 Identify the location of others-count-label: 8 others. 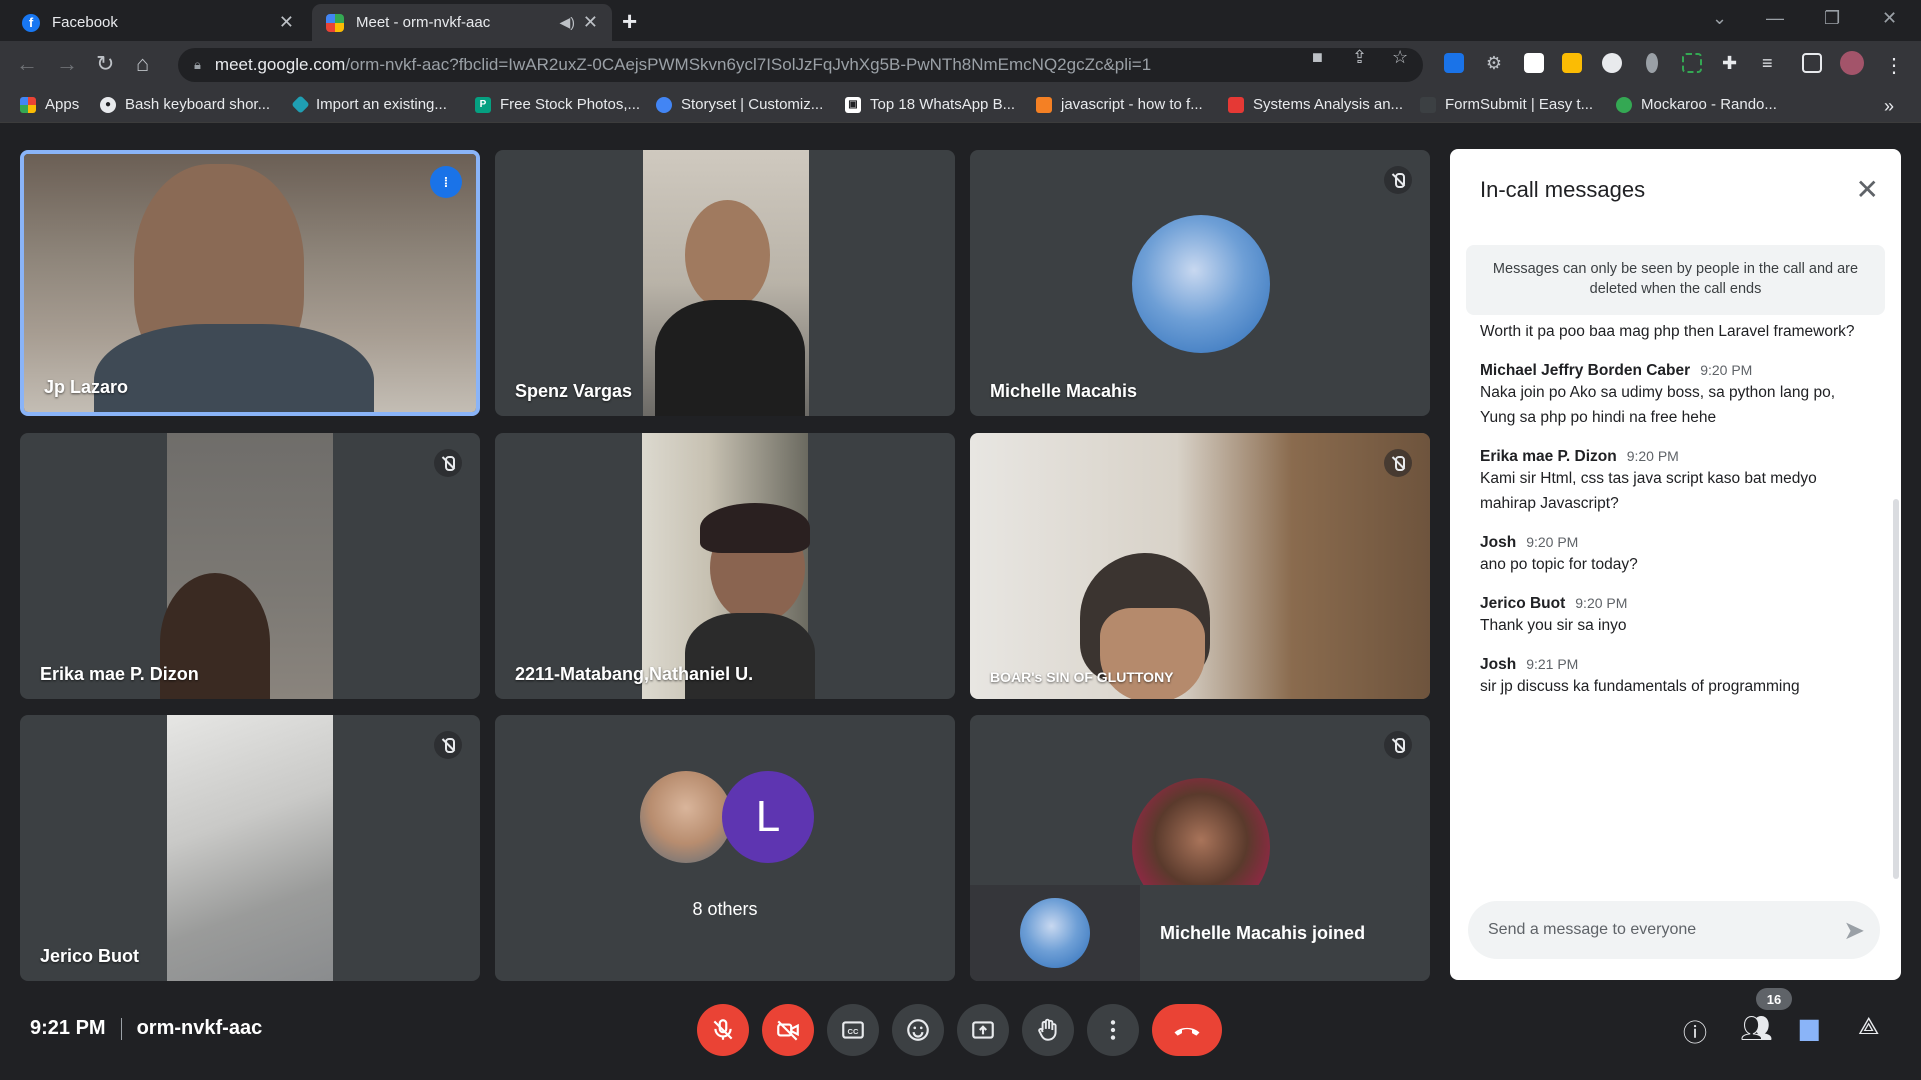
(725, 909).